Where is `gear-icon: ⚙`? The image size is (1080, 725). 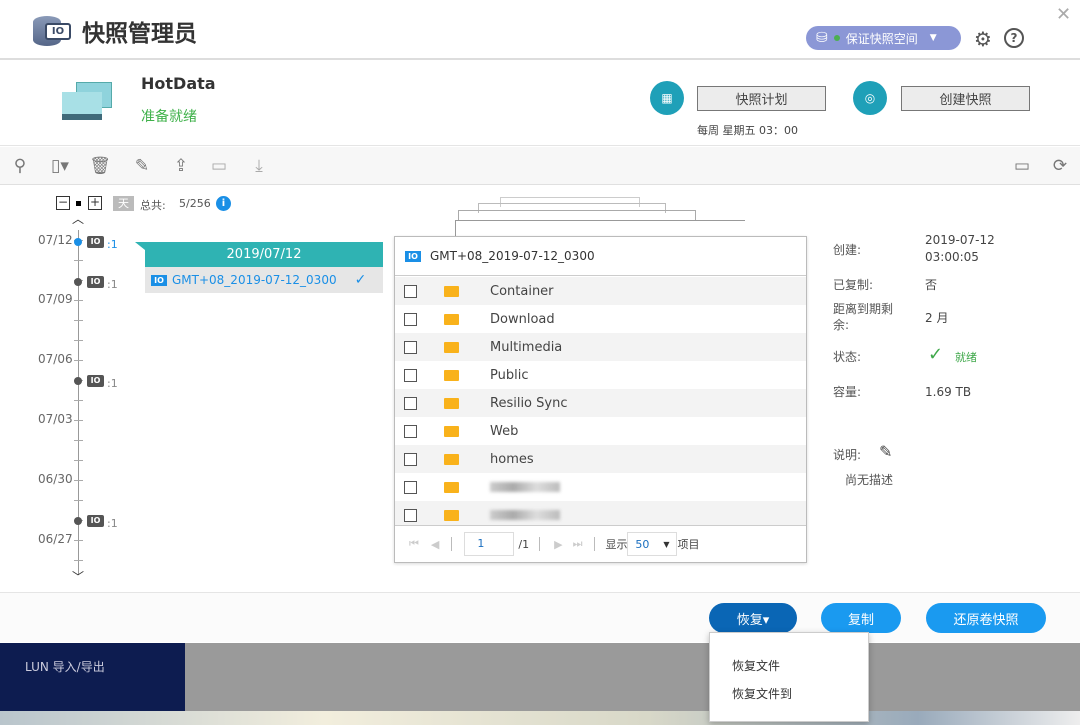 gear-icon: ⚙ is located at coordinates (983, 39).